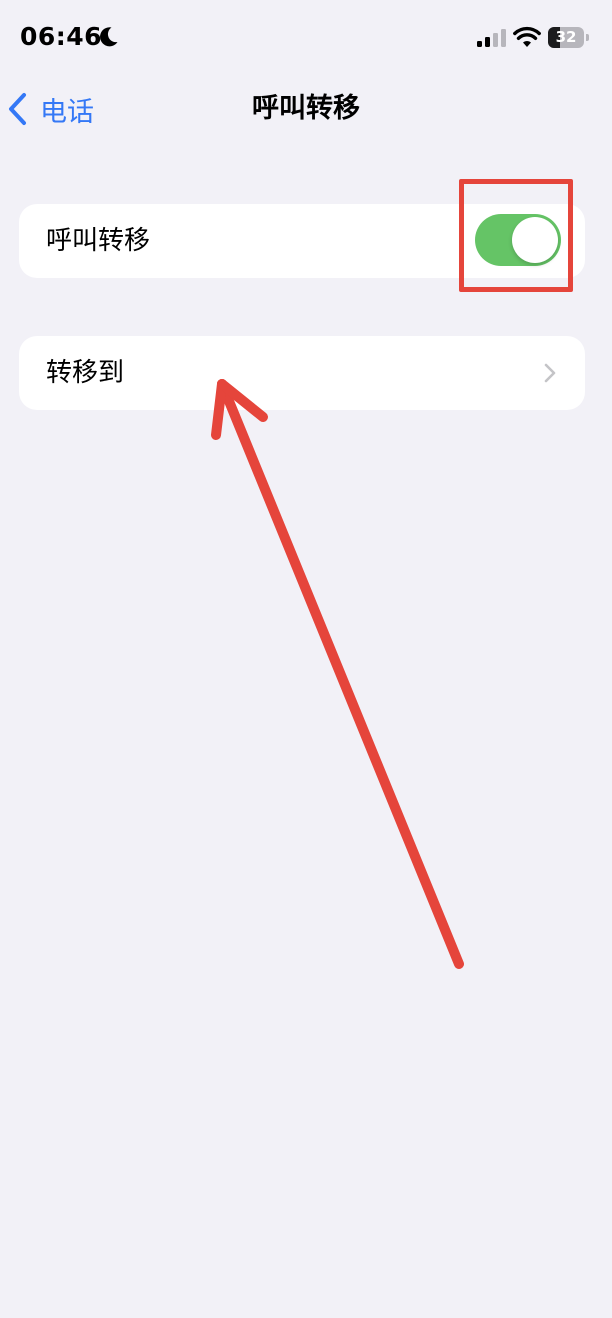 The image size is (612, 1318). Describe the element at coordinates (491, 38) in the screenshot. I see `cellular-signal-icon` at that location.